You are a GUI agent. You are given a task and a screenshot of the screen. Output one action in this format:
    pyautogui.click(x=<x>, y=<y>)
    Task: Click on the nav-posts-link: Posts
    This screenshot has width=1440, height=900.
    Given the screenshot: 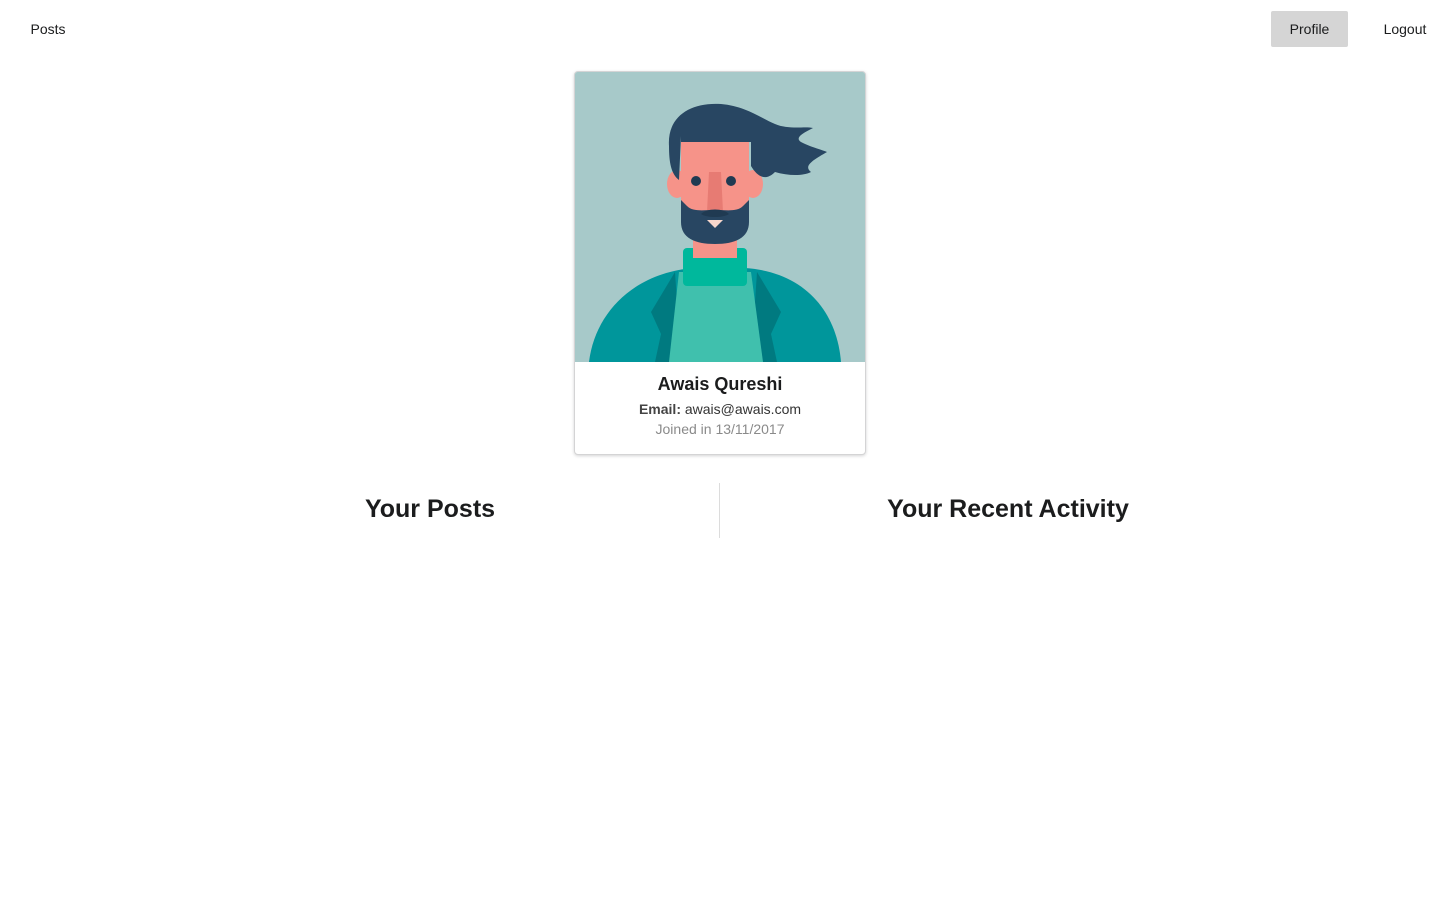 What is the action you would take?
    pyautogui.click(x=48, y=29)
    